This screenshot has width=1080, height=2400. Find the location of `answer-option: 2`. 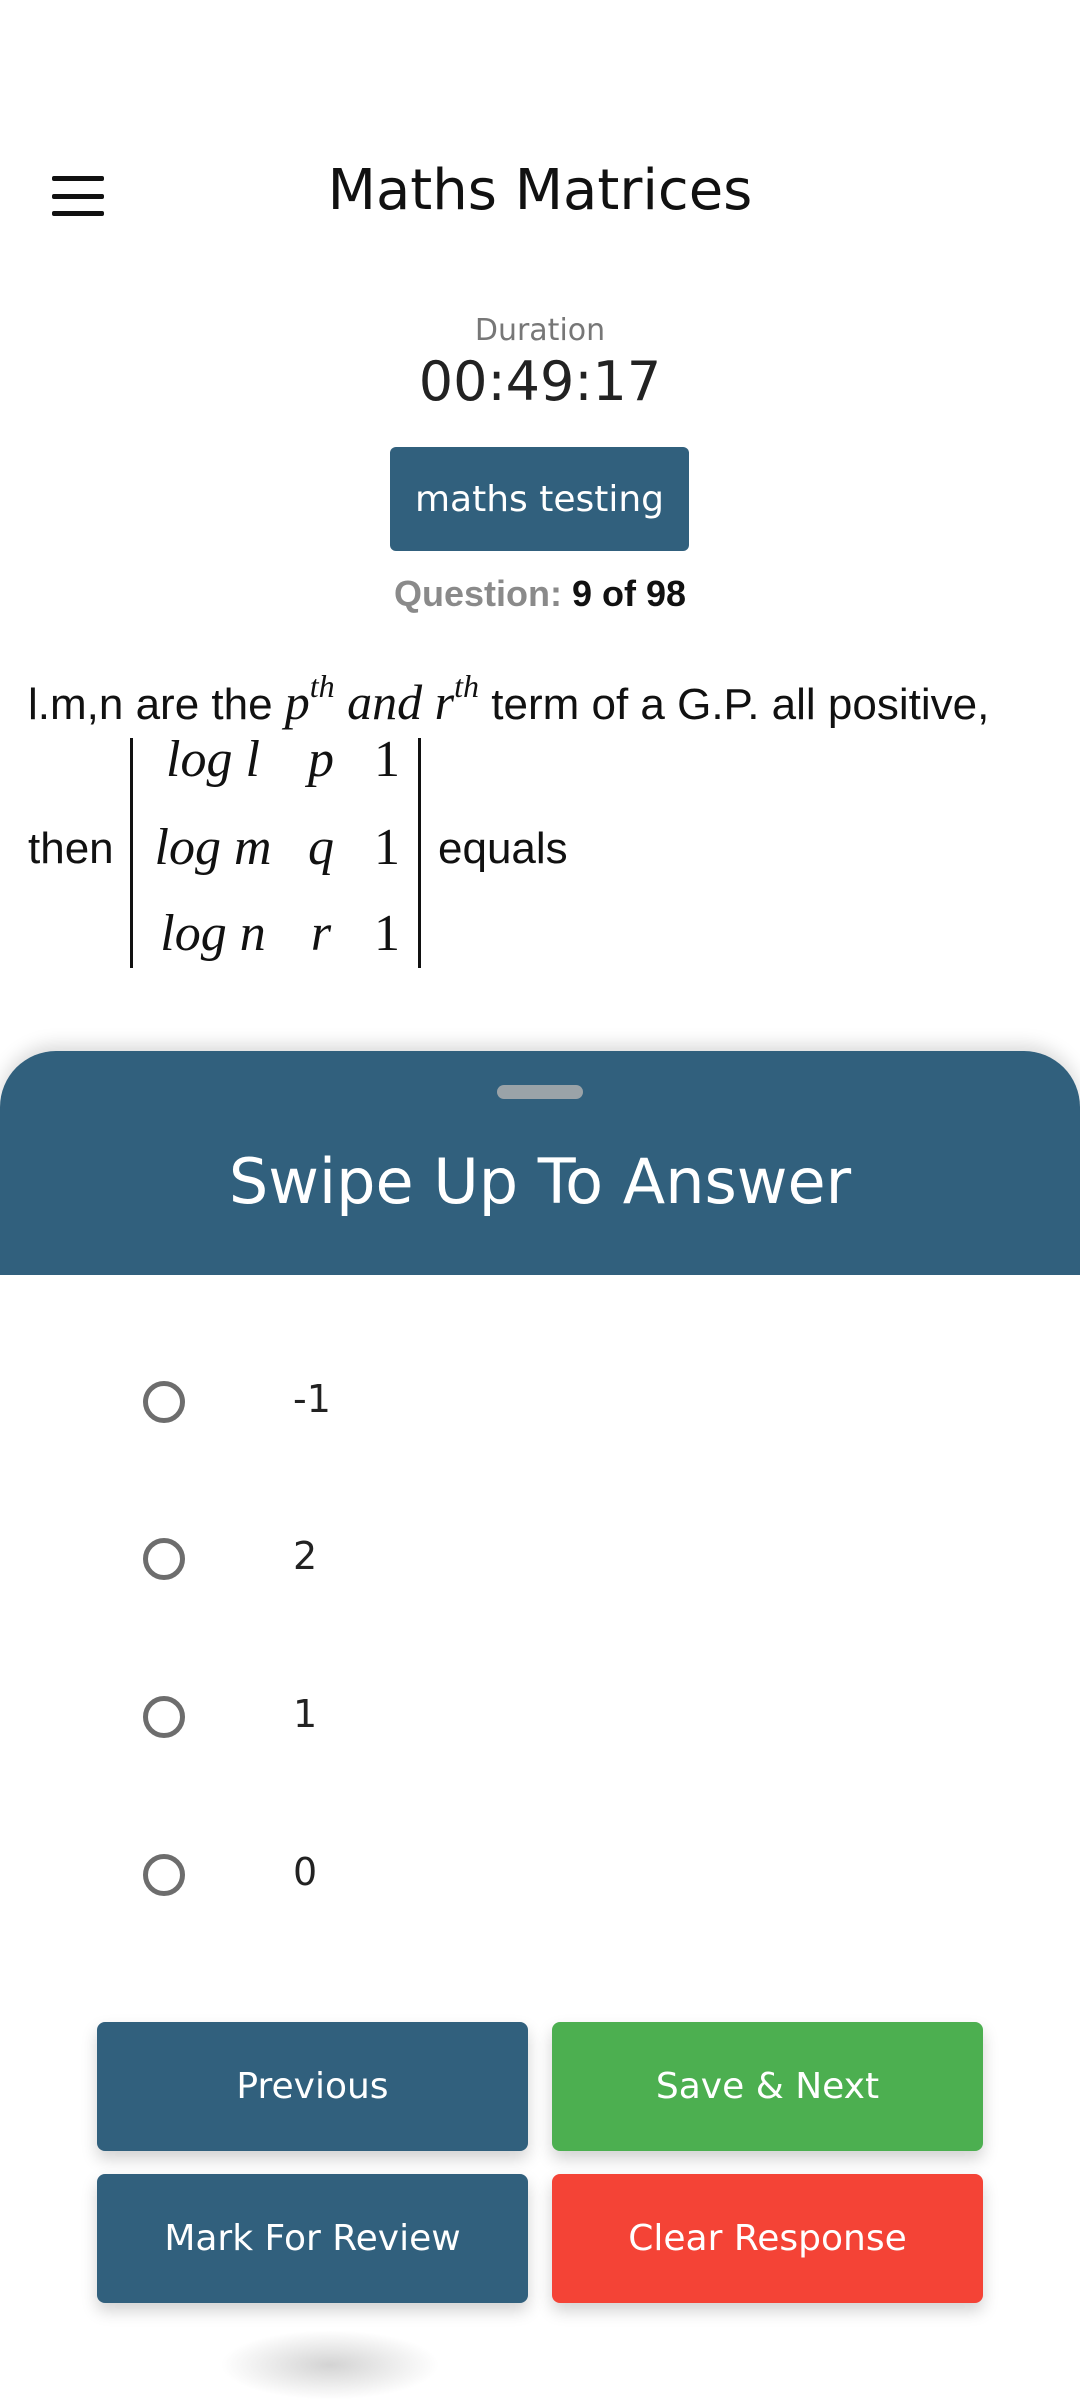

answer-option: 2 is located at coordinates (540, 1562).